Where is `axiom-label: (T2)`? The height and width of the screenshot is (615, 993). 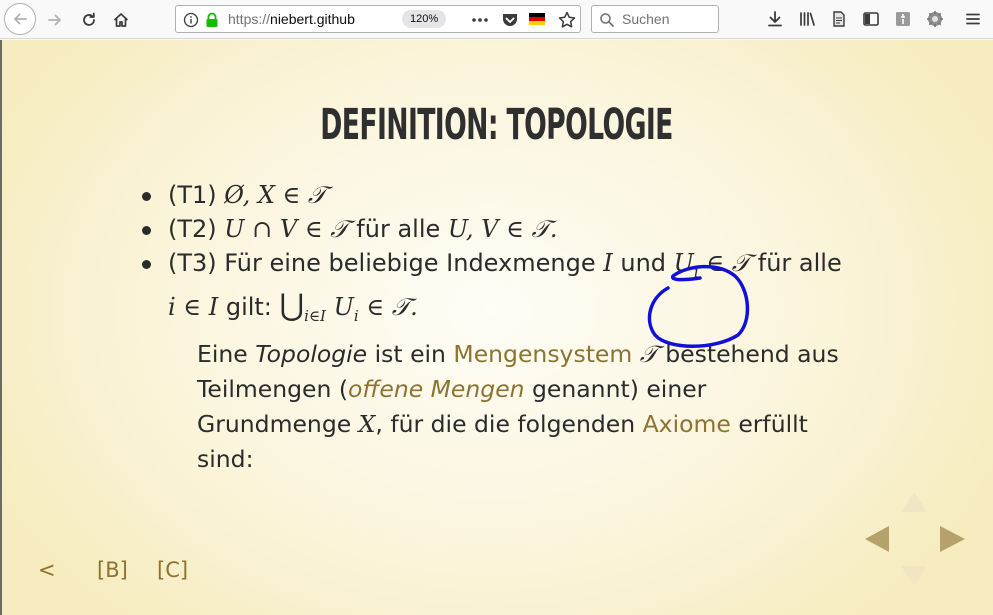 axiom-label: (T2) is located at coordinates (192, 229).